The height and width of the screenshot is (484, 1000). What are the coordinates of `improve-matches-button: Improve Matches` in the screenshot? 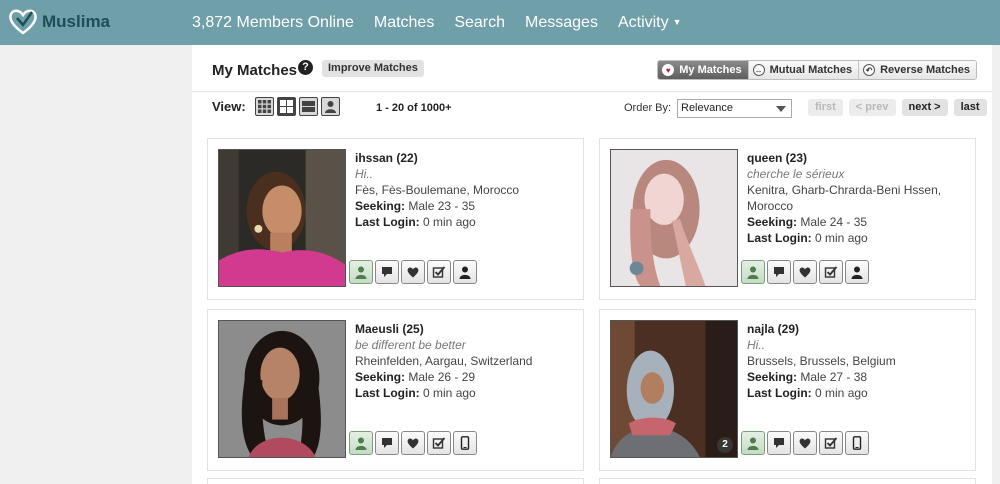 It's located at (373, 68).